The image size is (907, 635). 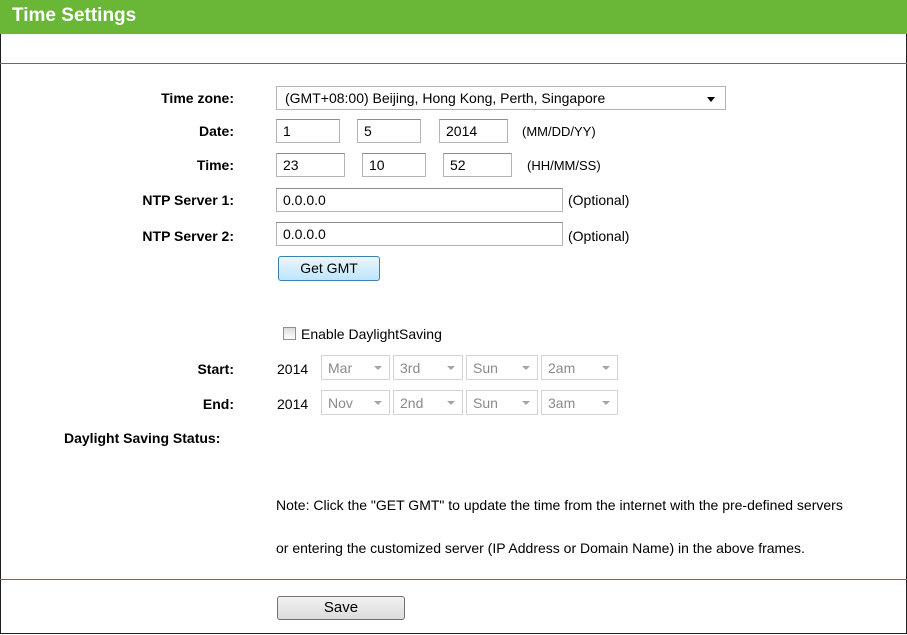 I want to click on ntp2-input: 0.0.0.0, so click(x=419, y=234).